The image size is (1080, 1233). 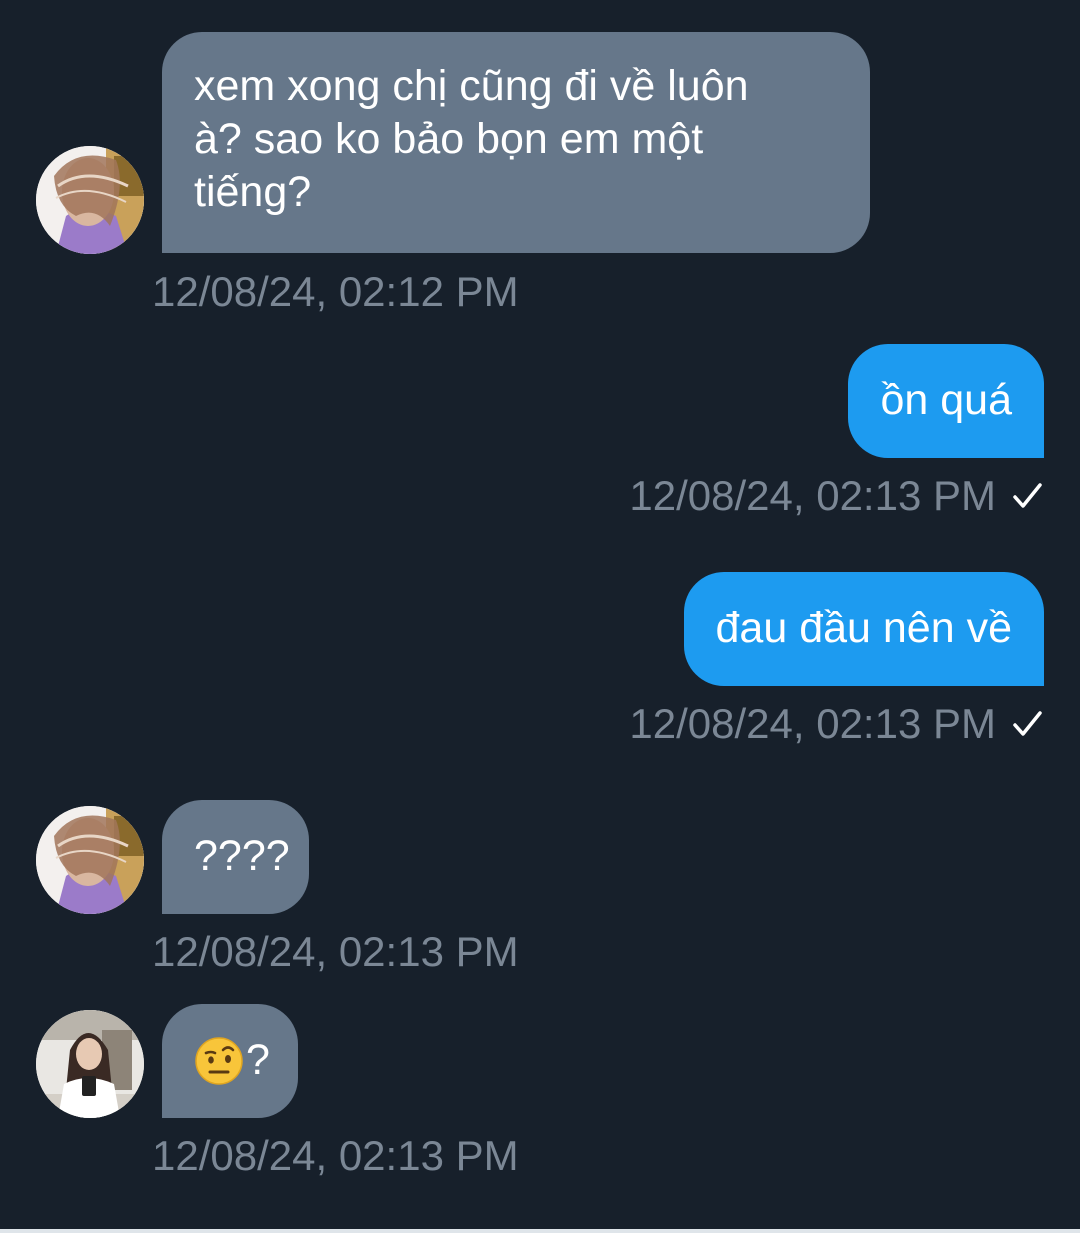 What do you see at coordinates (335, 291) in the screenshot?
I see `message-timestamp: 12/08/24, 02:12 PM` at bounding box center [335, 291].